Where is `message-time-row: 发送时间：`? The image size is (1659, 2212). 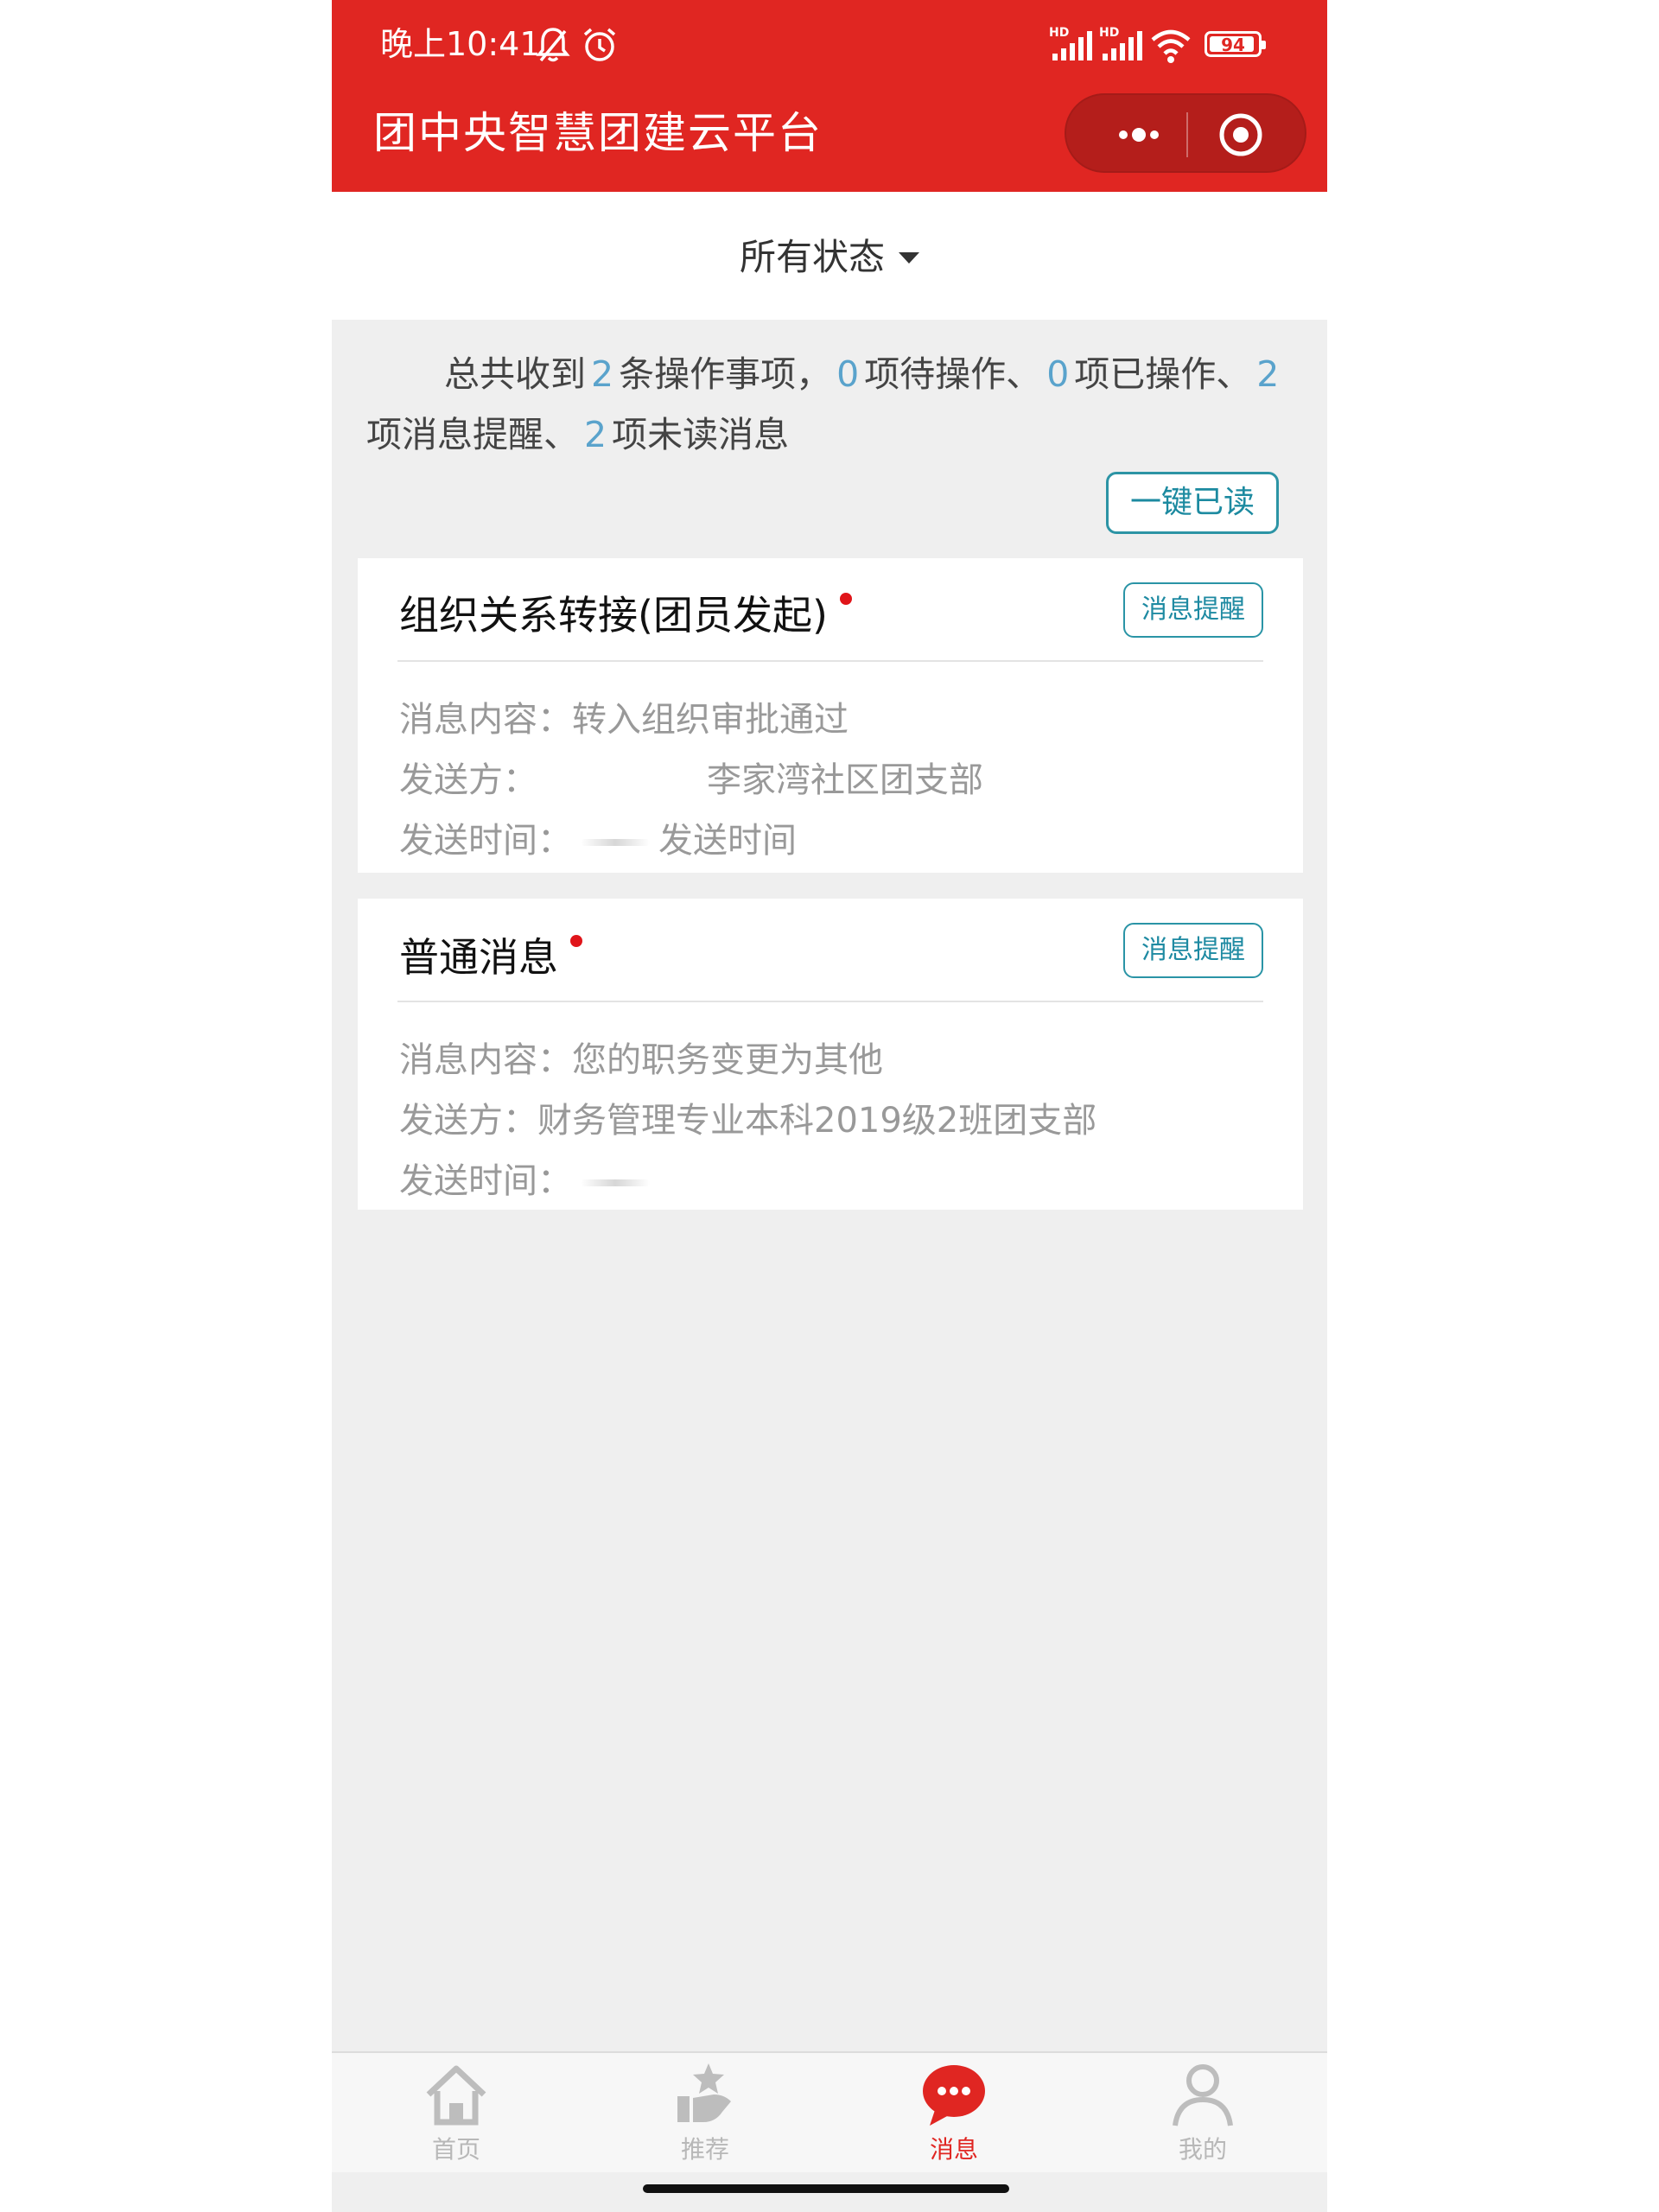
message-time-row: 发送时间： is located at coordinates (528, 1181).